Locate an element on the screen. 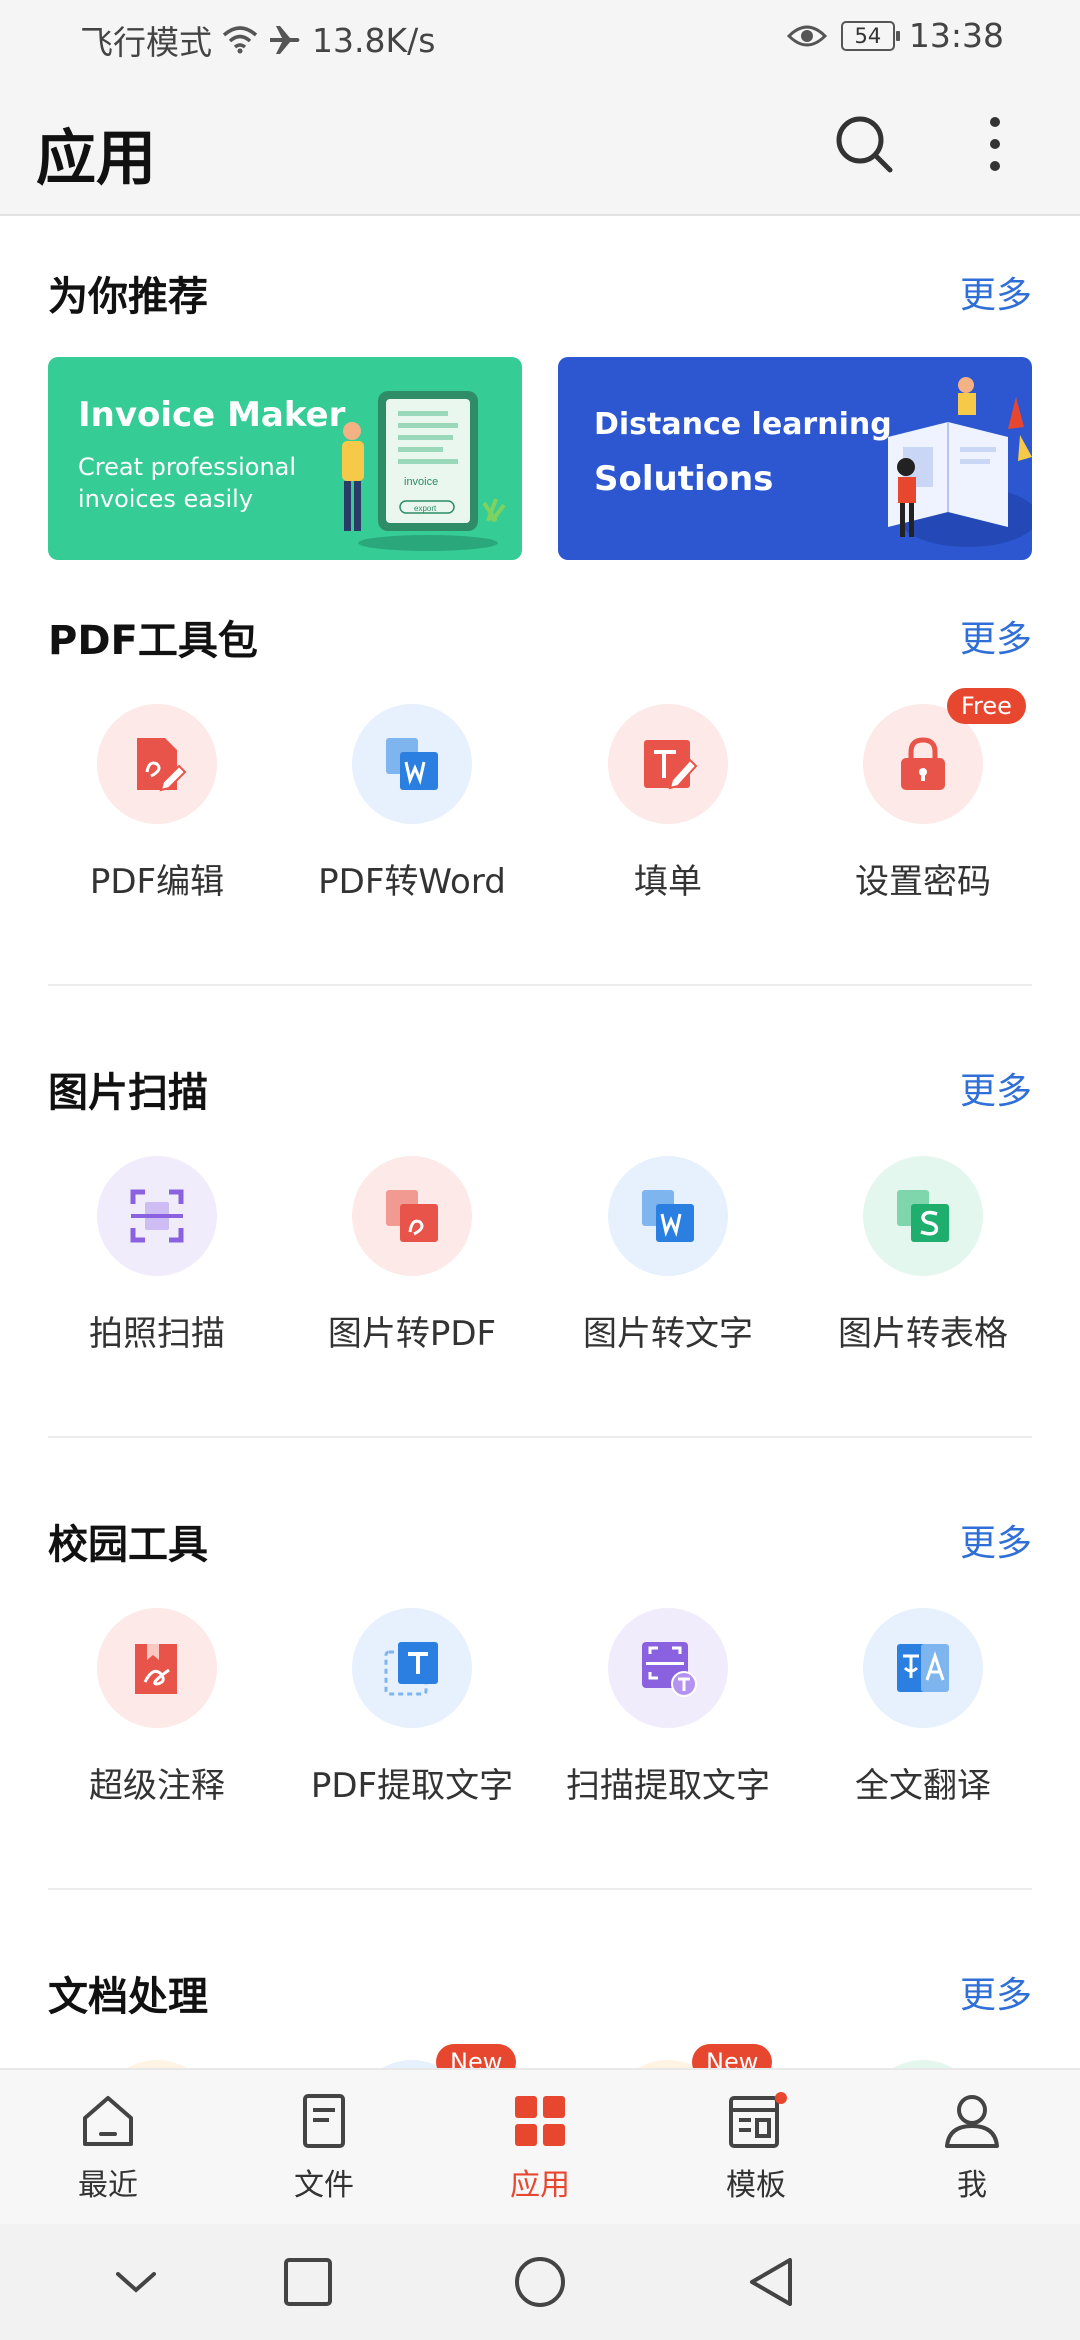  back-icon is located at coordinates (772, 2282).